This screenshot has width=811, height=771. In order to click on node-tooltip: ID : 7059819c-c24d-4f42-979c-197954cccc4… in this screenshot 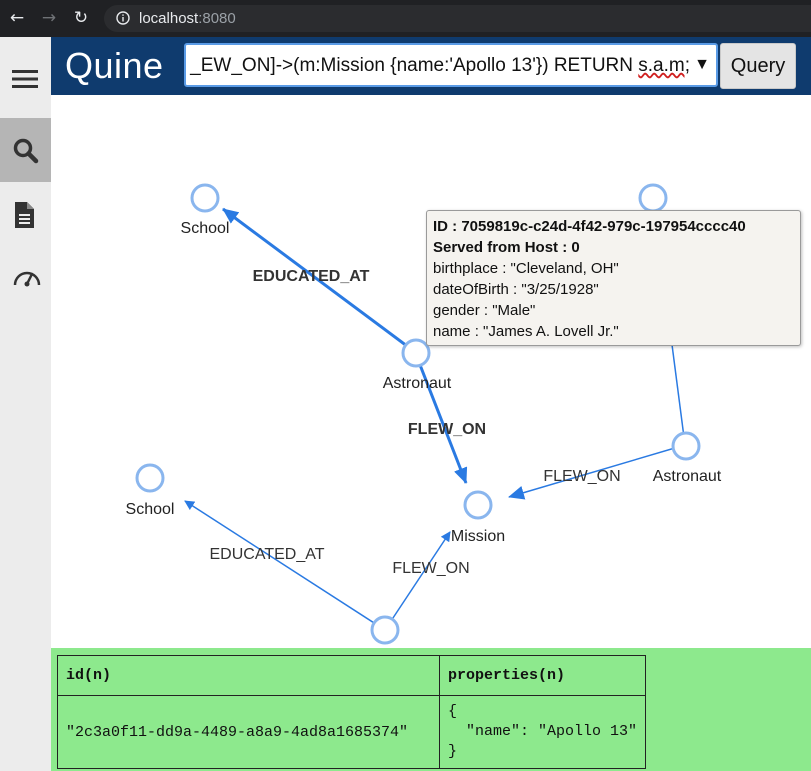, I will do `click(613, 278)`.